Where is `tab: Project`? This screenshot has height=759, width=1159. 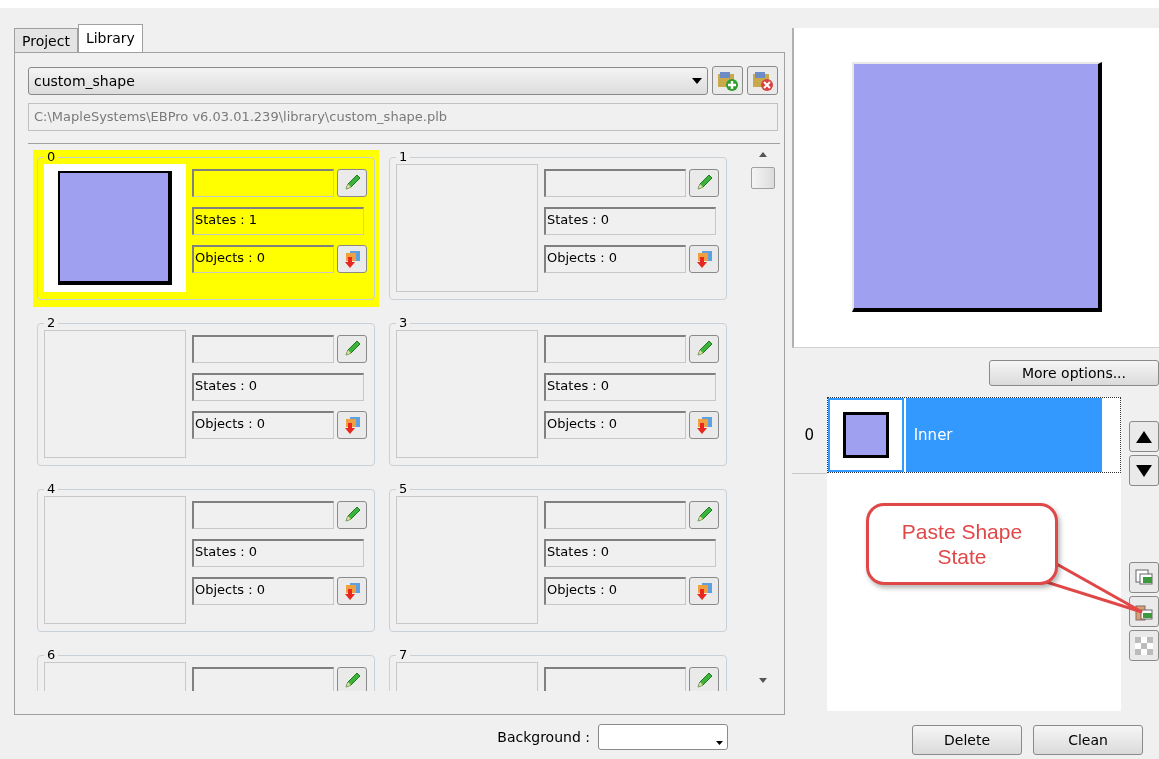 tab: Project is located at coordinates (46, 40).